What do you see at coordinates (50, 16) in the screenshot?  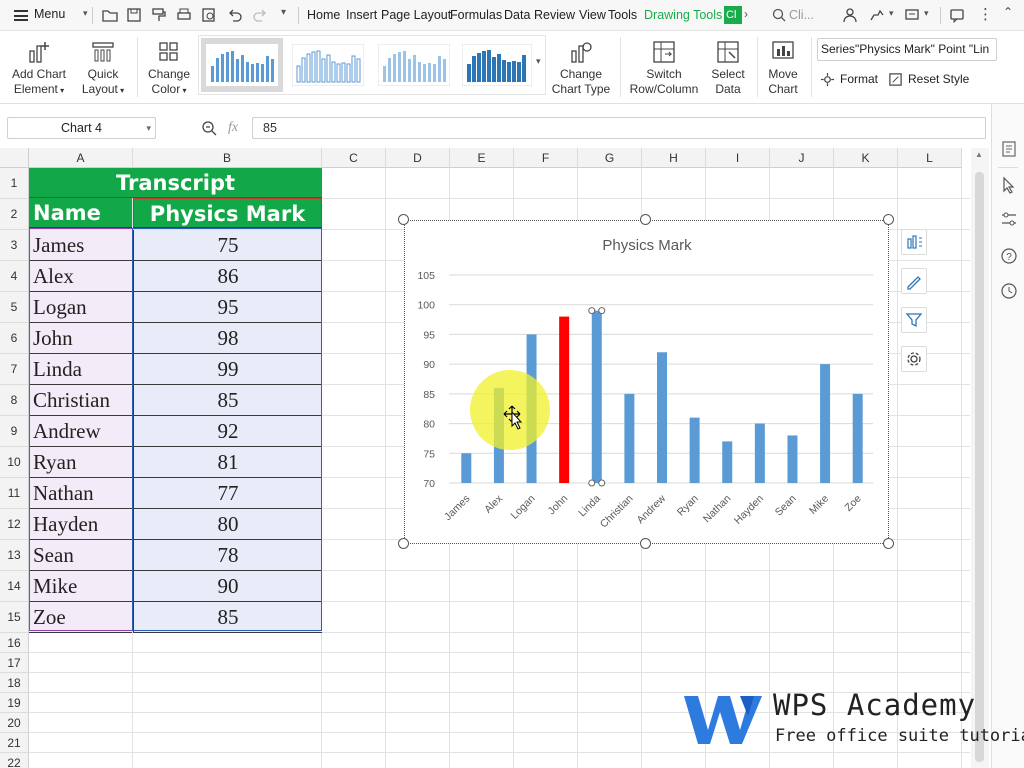 I see `menu-button: Menu ▾` at bounding box center [50, 16].